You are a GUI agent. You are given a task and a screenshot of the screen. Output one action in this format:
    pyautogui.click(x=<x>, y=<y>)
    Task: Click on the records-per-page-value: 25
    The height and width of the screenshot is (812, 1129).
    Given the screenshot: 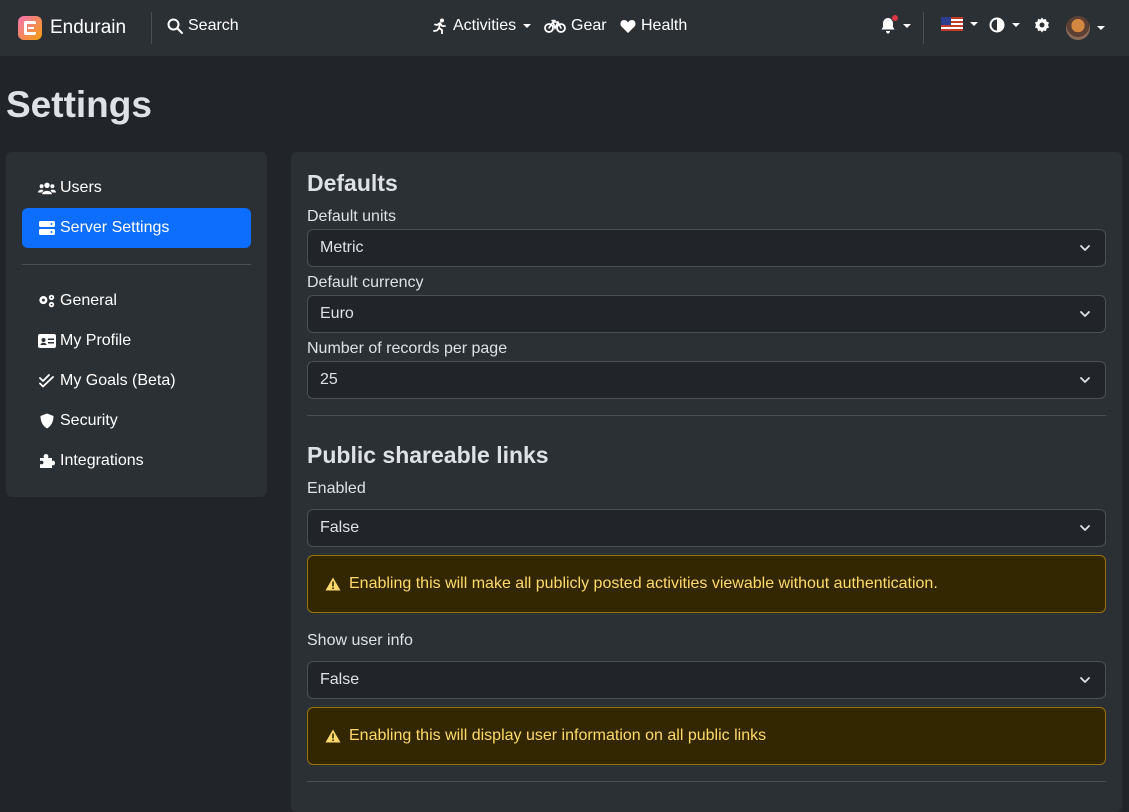 What is the action you would take?
    pyautogui.click(x=329, y=379)
    